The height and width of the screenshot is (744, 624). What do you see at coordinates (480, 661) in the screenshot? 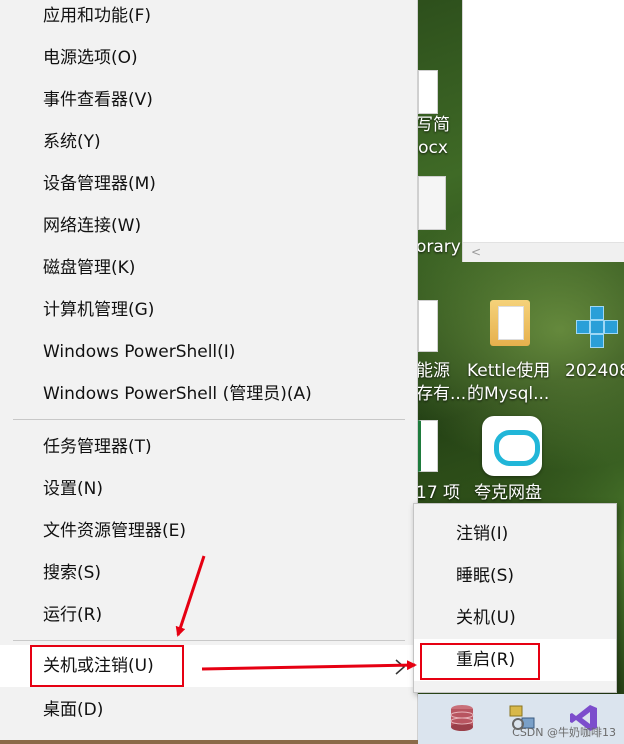
I see `annotation-box-restart` at bounding box center [480, 661].